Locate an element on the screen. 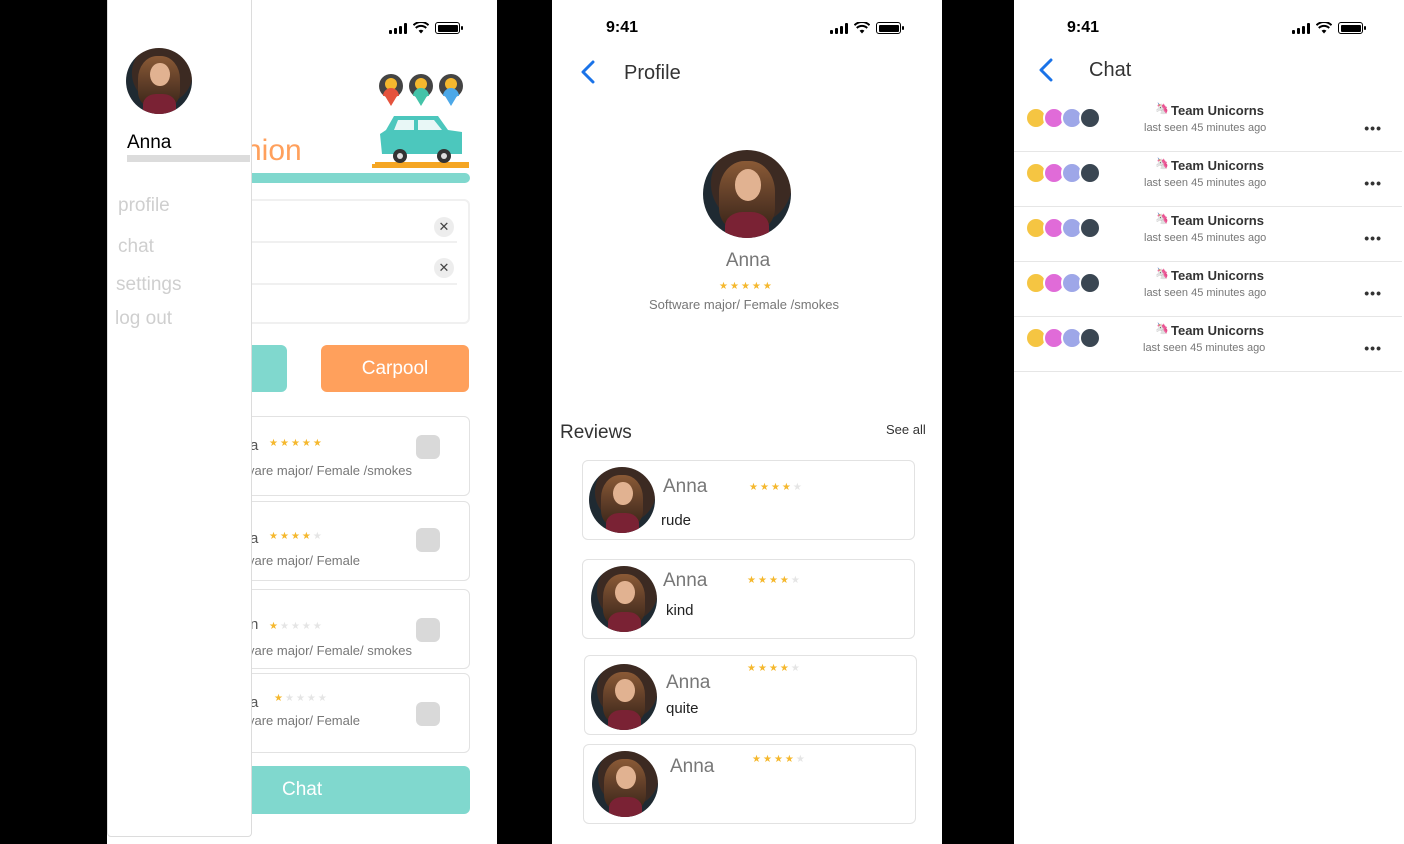  profile-rating-stars: ★ ★ ★ ★ ★ is located at coordinates (745, 286).